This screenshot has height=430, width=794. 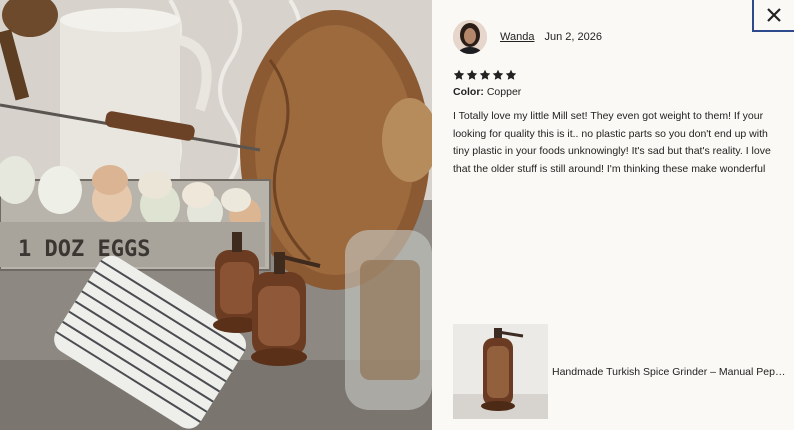 I want to click on avatar-image, so click(x=470, y=37).